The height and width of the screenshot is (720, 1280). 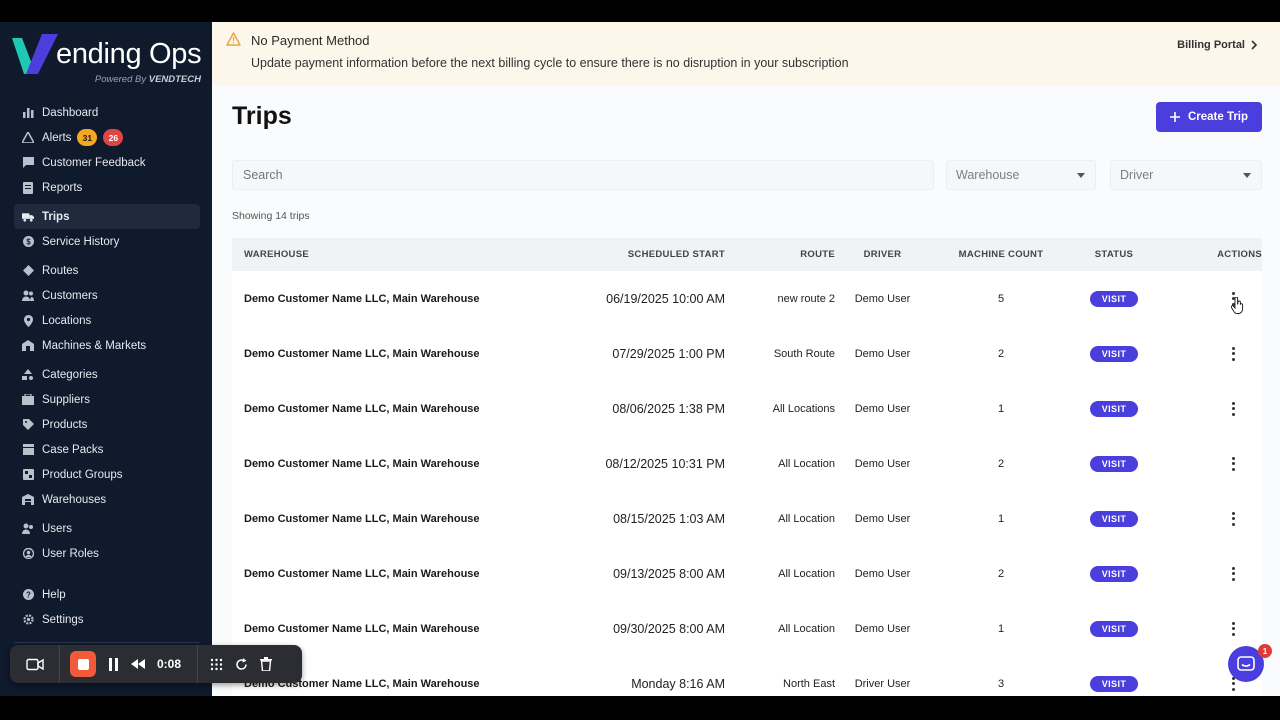 I want to click on sidebar-item-dashboard: Dashboard, so click(x=107, y=112).